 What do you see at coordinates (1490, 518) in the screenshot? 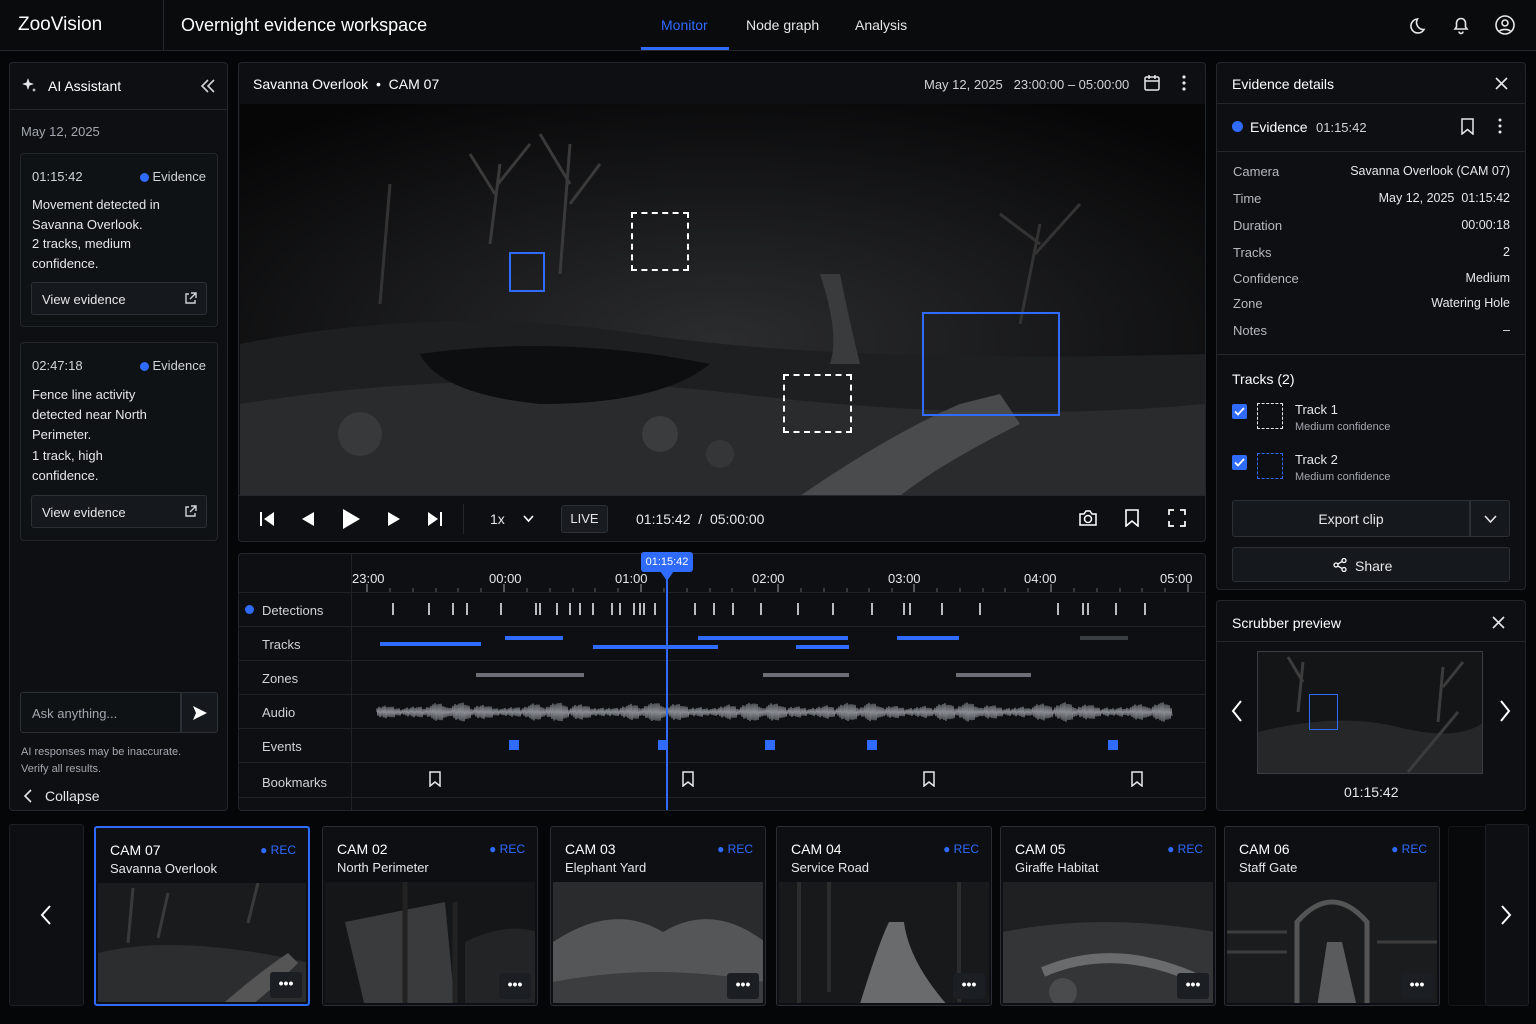
I see `export-options-button` at bounding box center [1490, 518].